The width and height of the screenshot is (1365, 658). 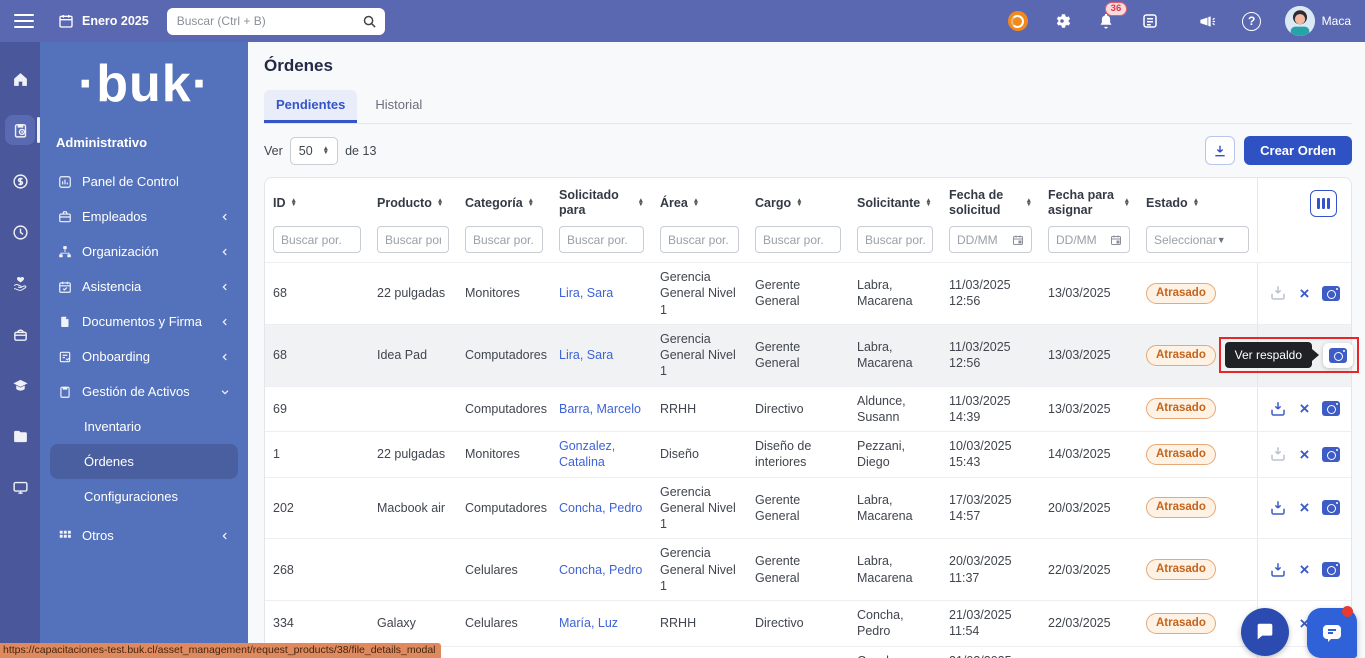 I want to click on cell-solicitante: Labra, Macarena, so click(x=885, y=507).